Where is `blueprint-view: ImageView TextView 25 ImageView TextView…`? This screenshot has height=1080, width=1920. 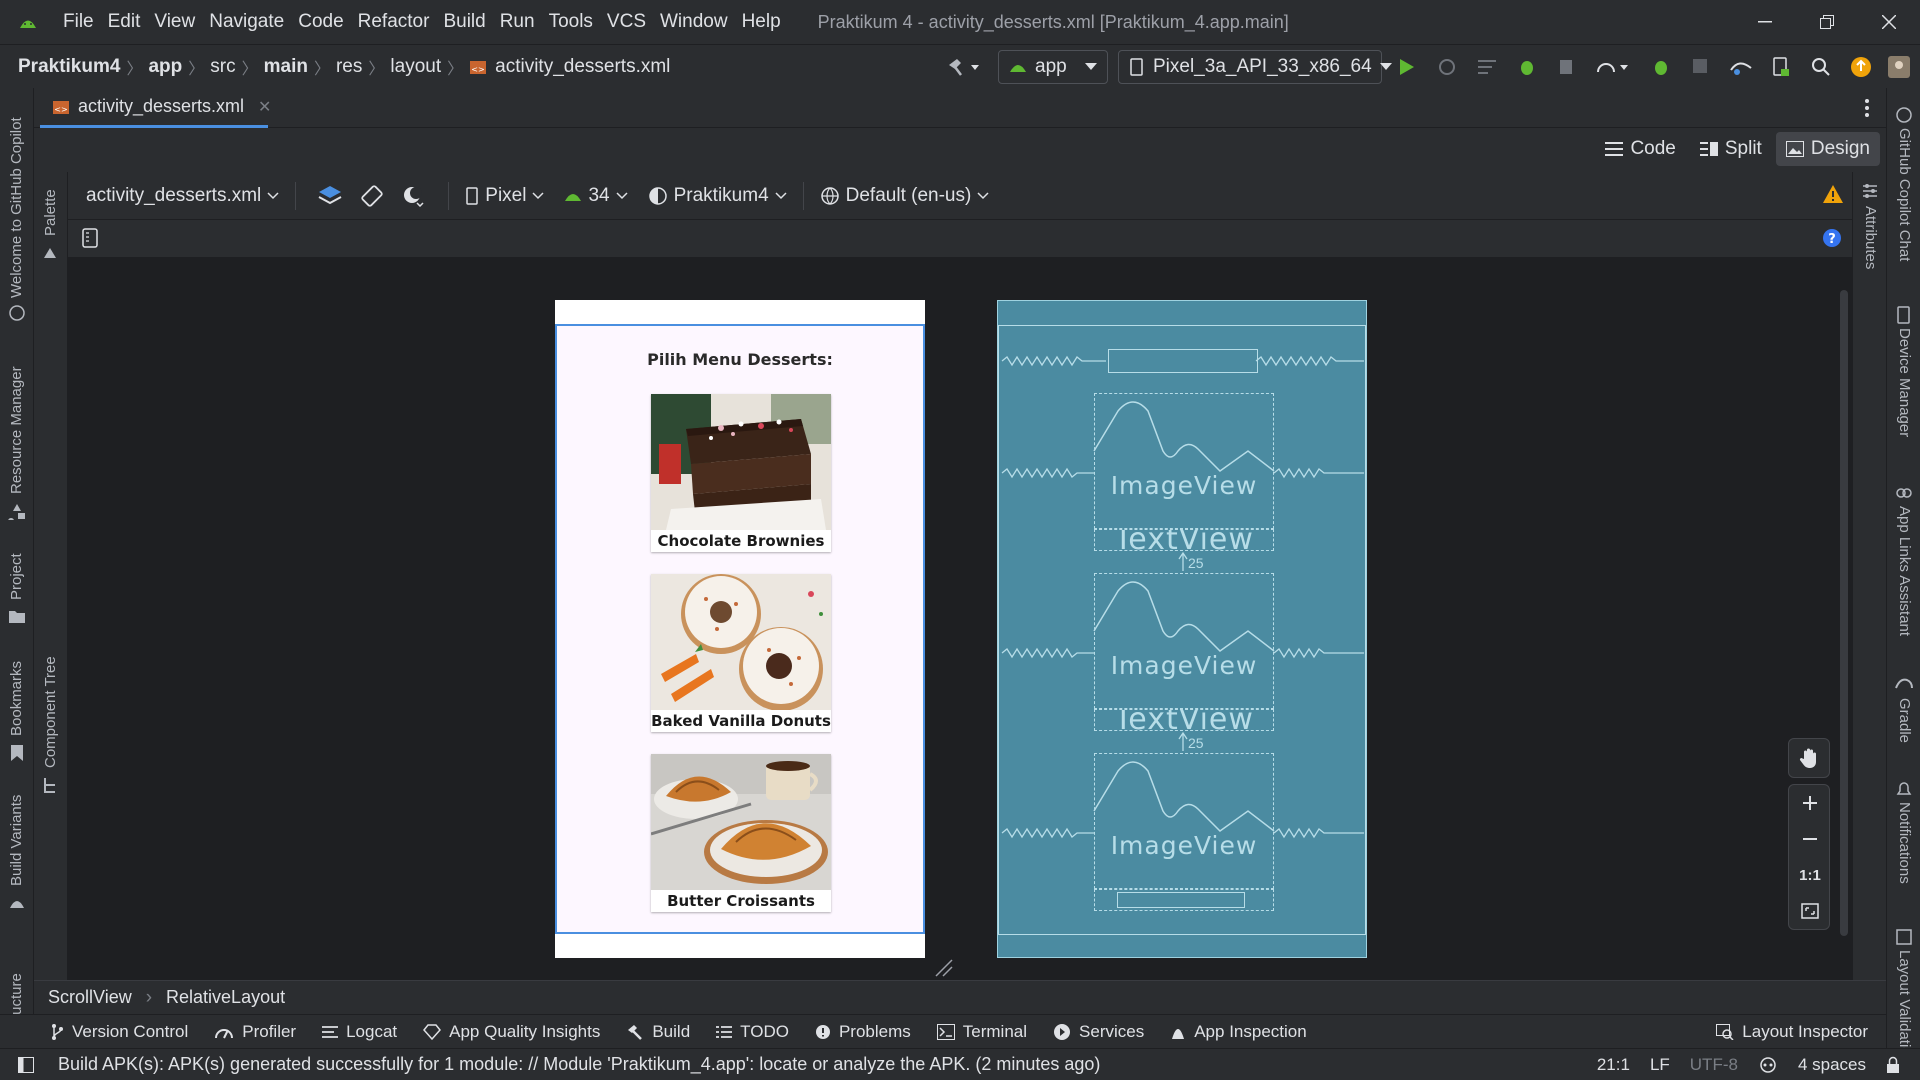
blueprint-view: ImageView TextView 25 ImageView TextView… is located at coordinates (1182, 629).